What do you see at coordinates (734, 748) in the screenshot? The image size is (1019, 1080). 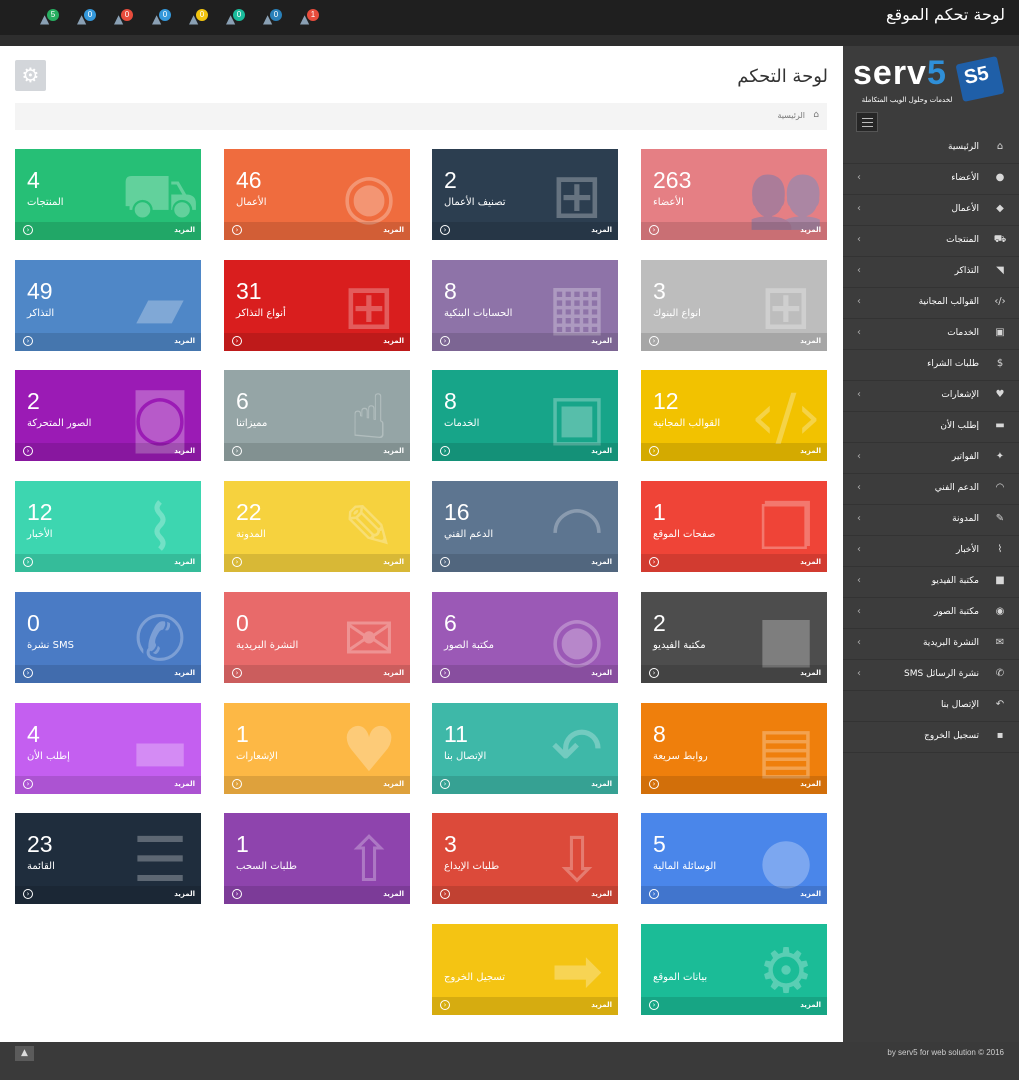 I see `dashboard-tile: ▤ 8 روابط سريعة › المزيد` at bounding box center [734, 748].